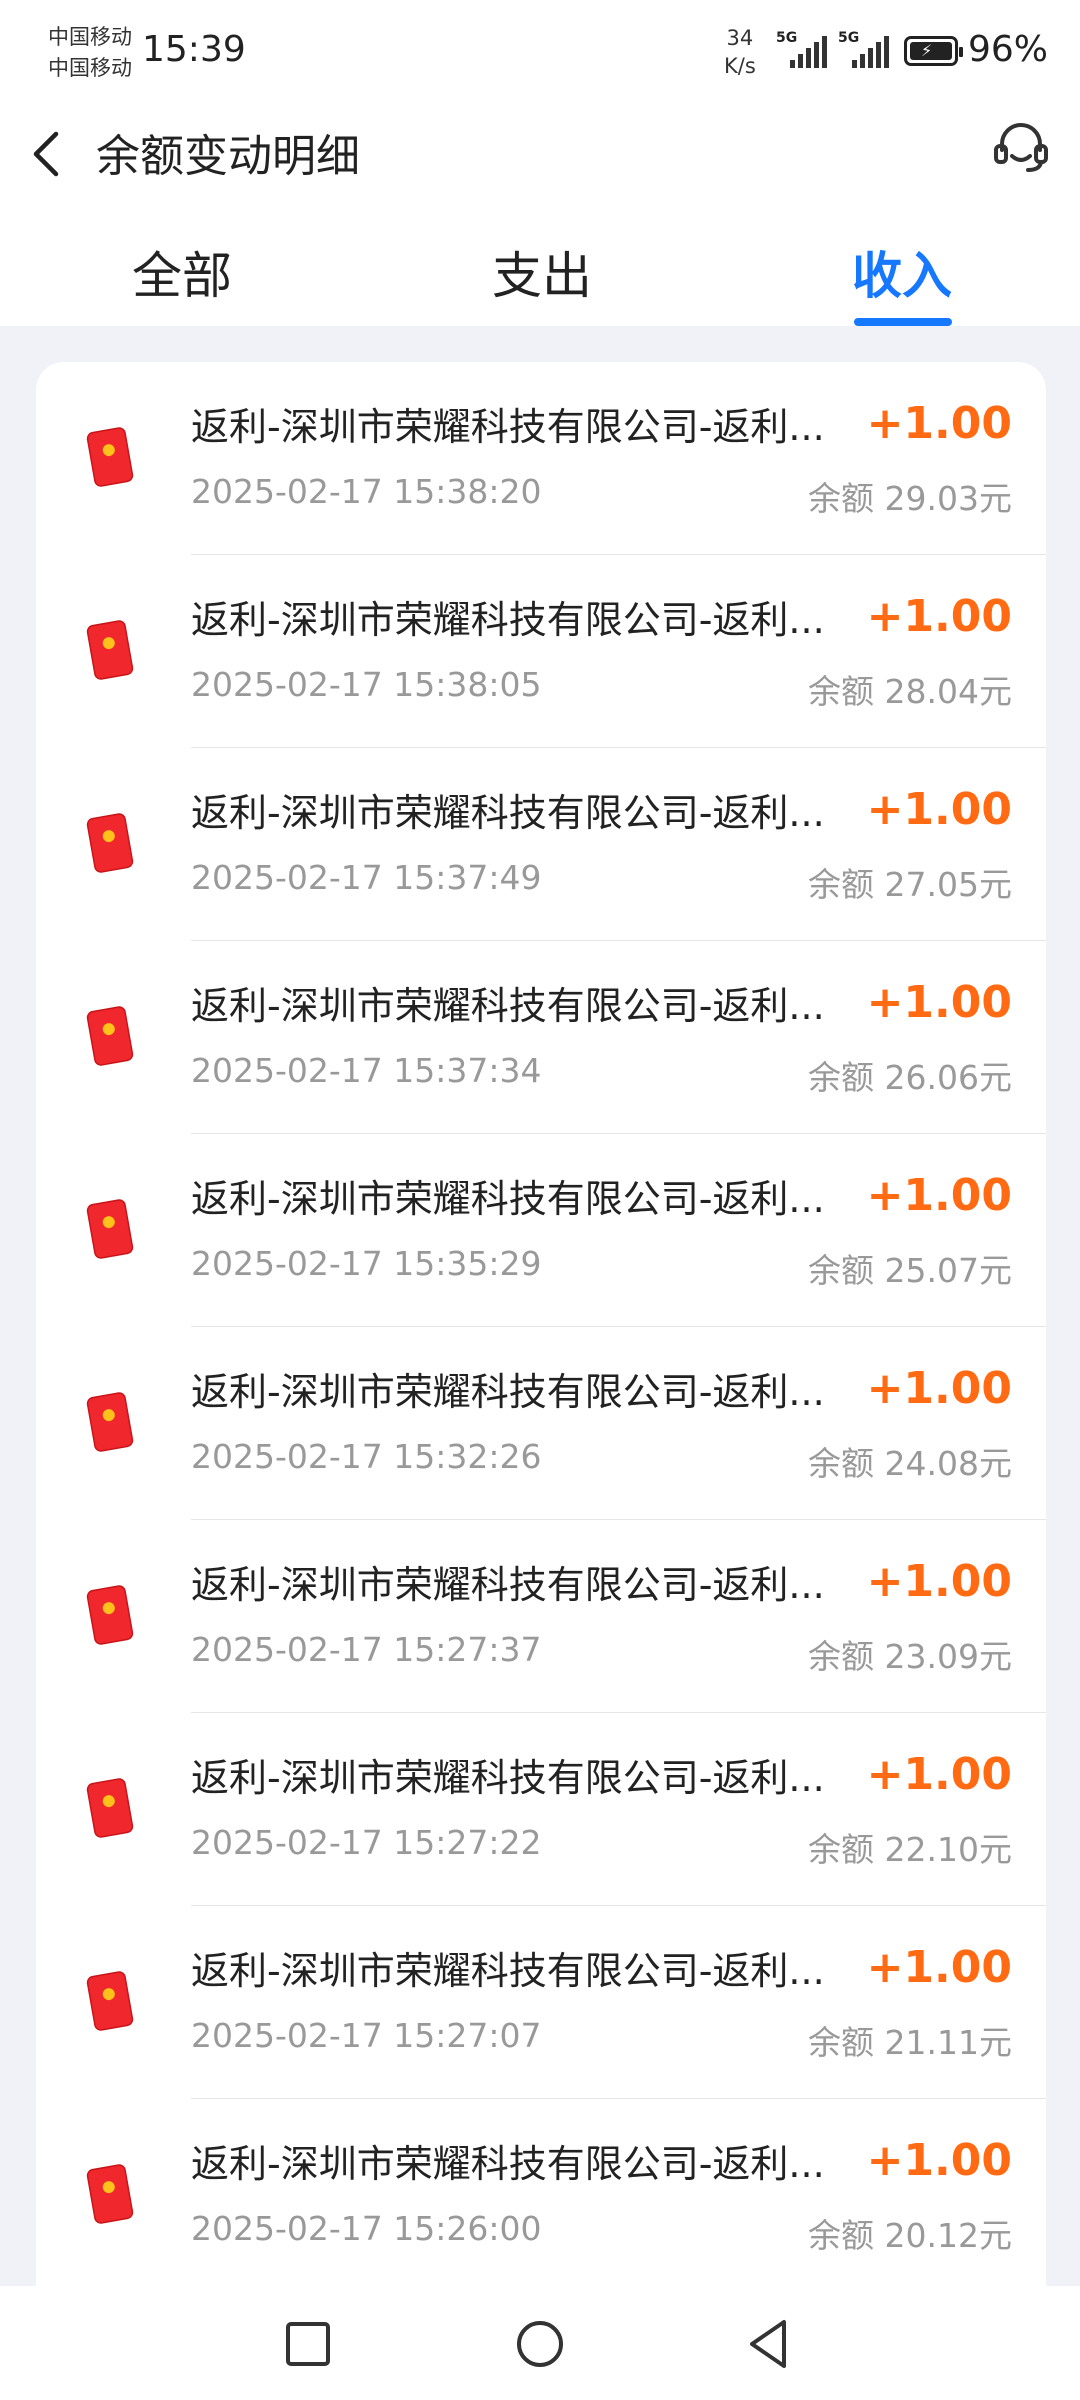 This screenshot has height=2400, width=1080. What do you see at coordinates (366, 1263) in the screenshot?
I see `transaction-time: 2025-02-17 15:35:29` at bounding box center [366, 1263].